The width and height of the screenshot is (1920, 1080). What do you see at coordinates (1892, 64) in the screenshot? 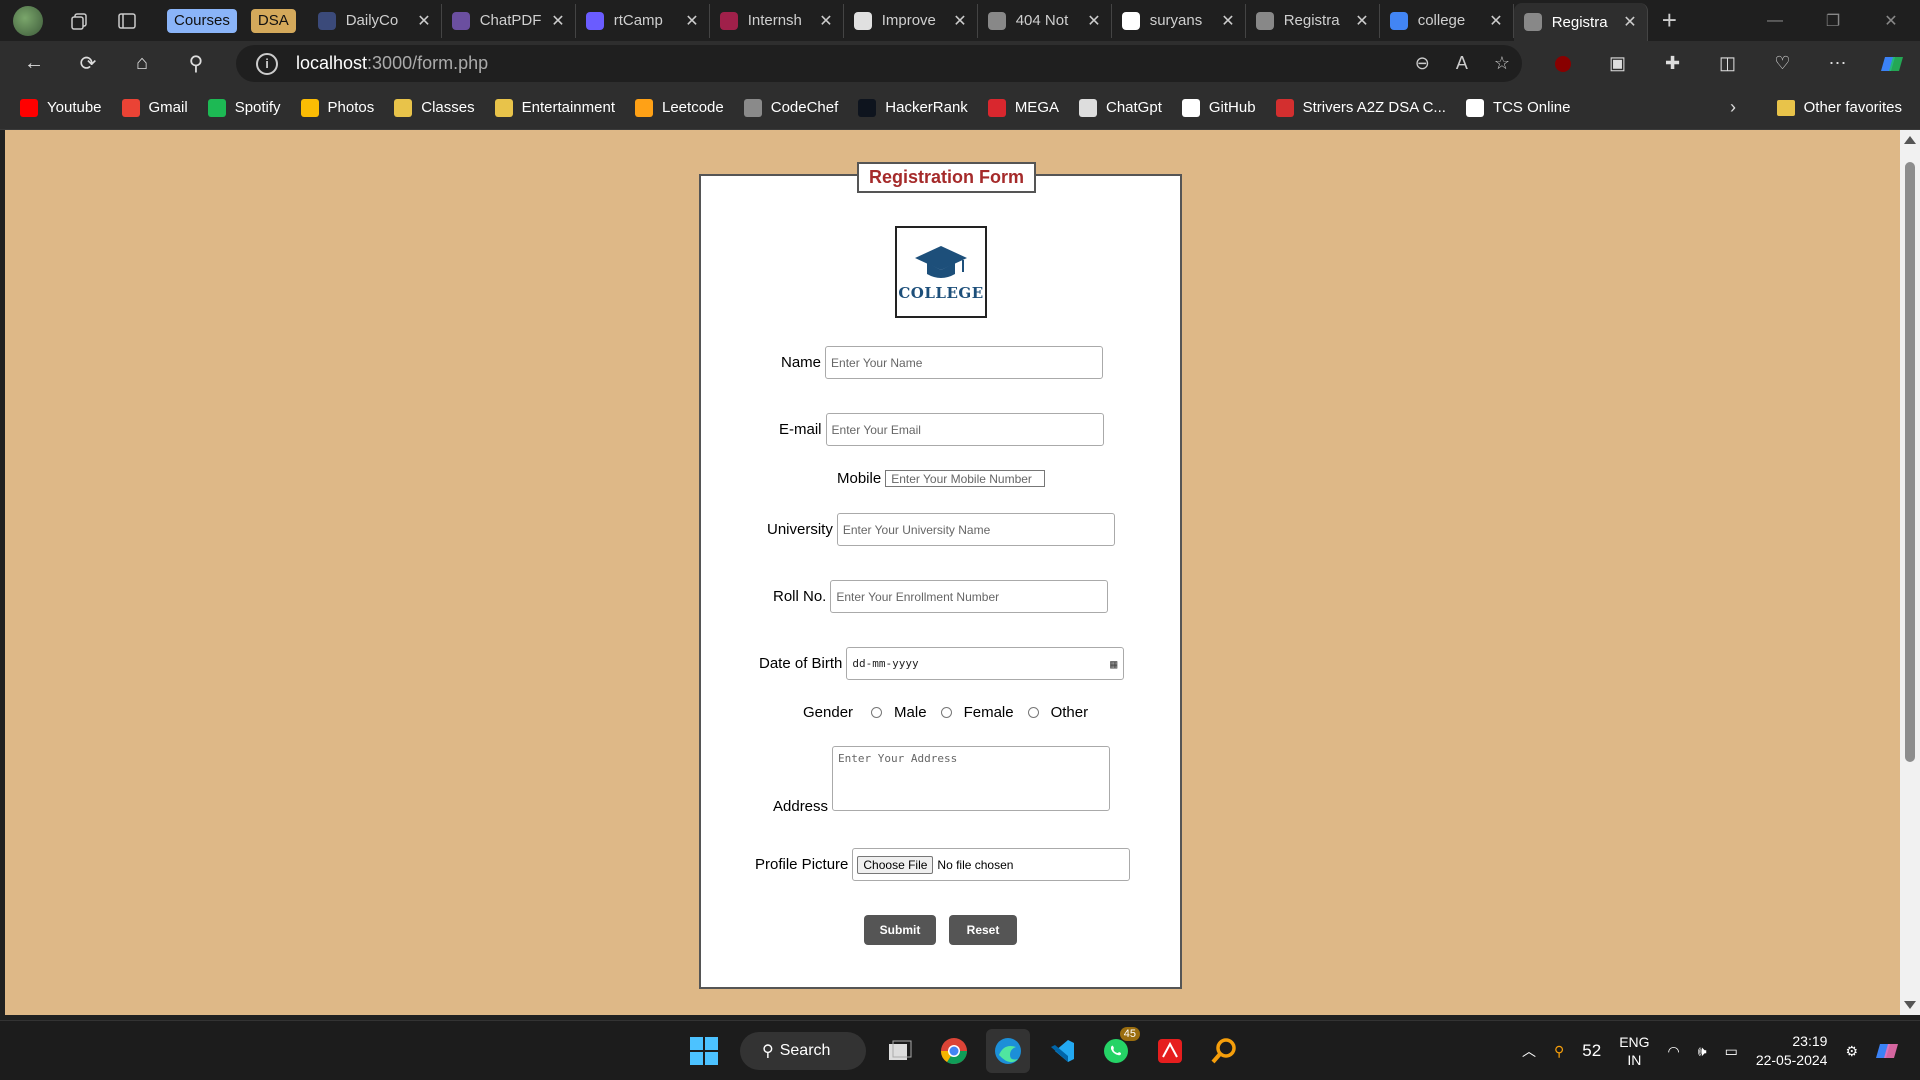
I see `copilot-icon` at bounding box center [1892, 64].